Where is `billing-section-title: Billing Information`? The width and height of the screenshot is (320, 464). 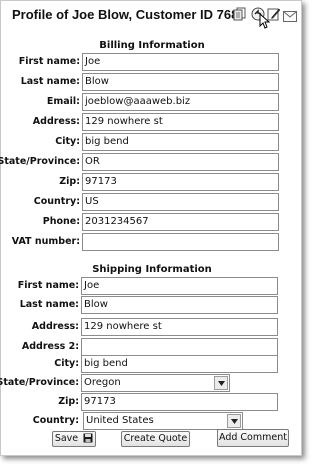
billing-section-title: Billing Information is located at coordinates (152, 45).